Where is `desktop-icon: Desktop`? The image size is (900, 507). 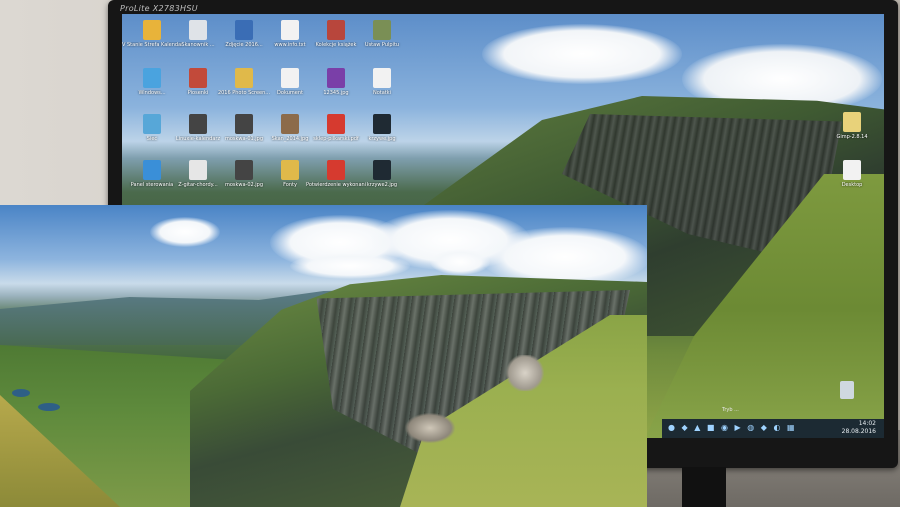 desktop-icon: Desktop is located at coordinates (852, 174).